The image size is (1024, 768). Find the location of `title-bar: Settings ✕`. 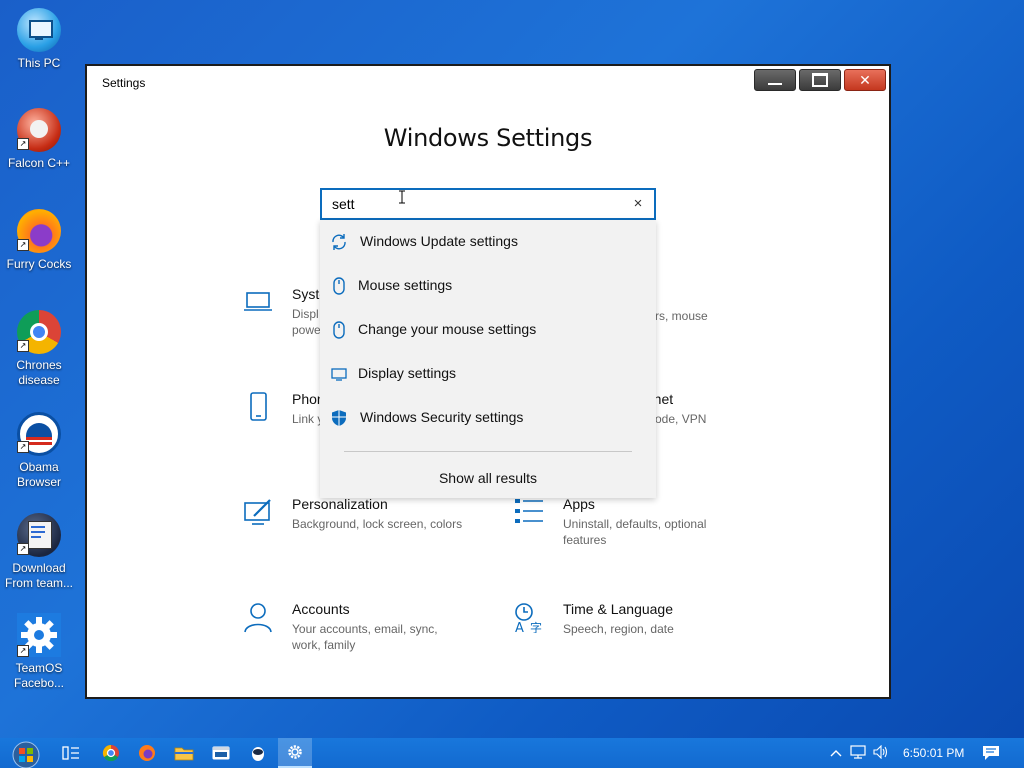

title-bar: Settings ✕ is located at coordinates (488, 83).